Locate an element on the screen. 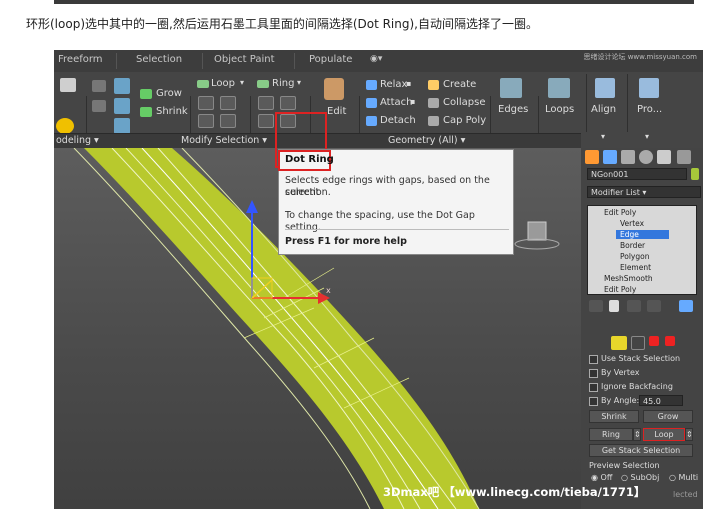  attach-settings-icon: ▪ is located at coordinates (412, 101).